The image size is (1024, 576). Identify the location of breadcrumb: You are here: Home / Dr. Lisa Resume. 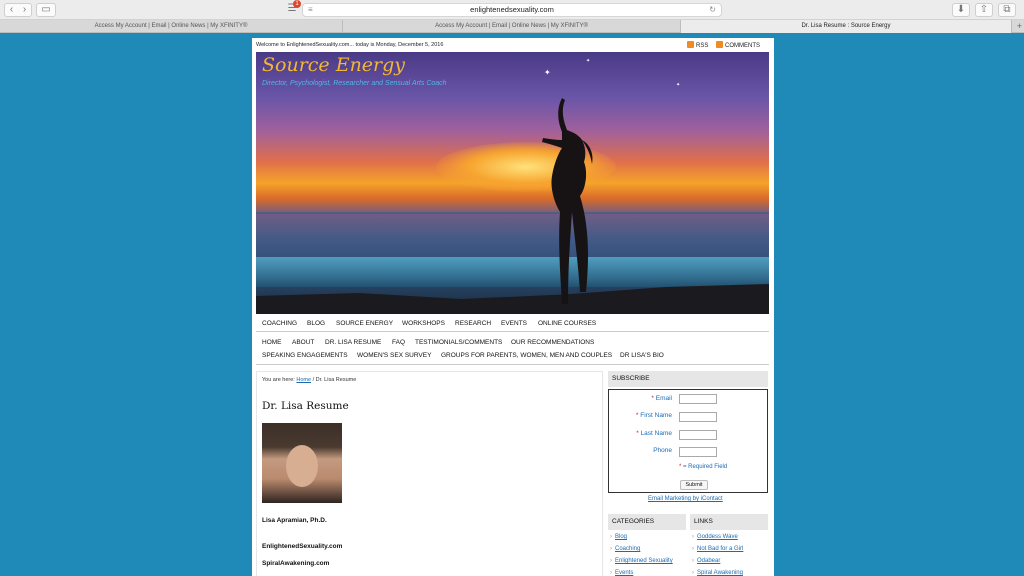
(309, 380).